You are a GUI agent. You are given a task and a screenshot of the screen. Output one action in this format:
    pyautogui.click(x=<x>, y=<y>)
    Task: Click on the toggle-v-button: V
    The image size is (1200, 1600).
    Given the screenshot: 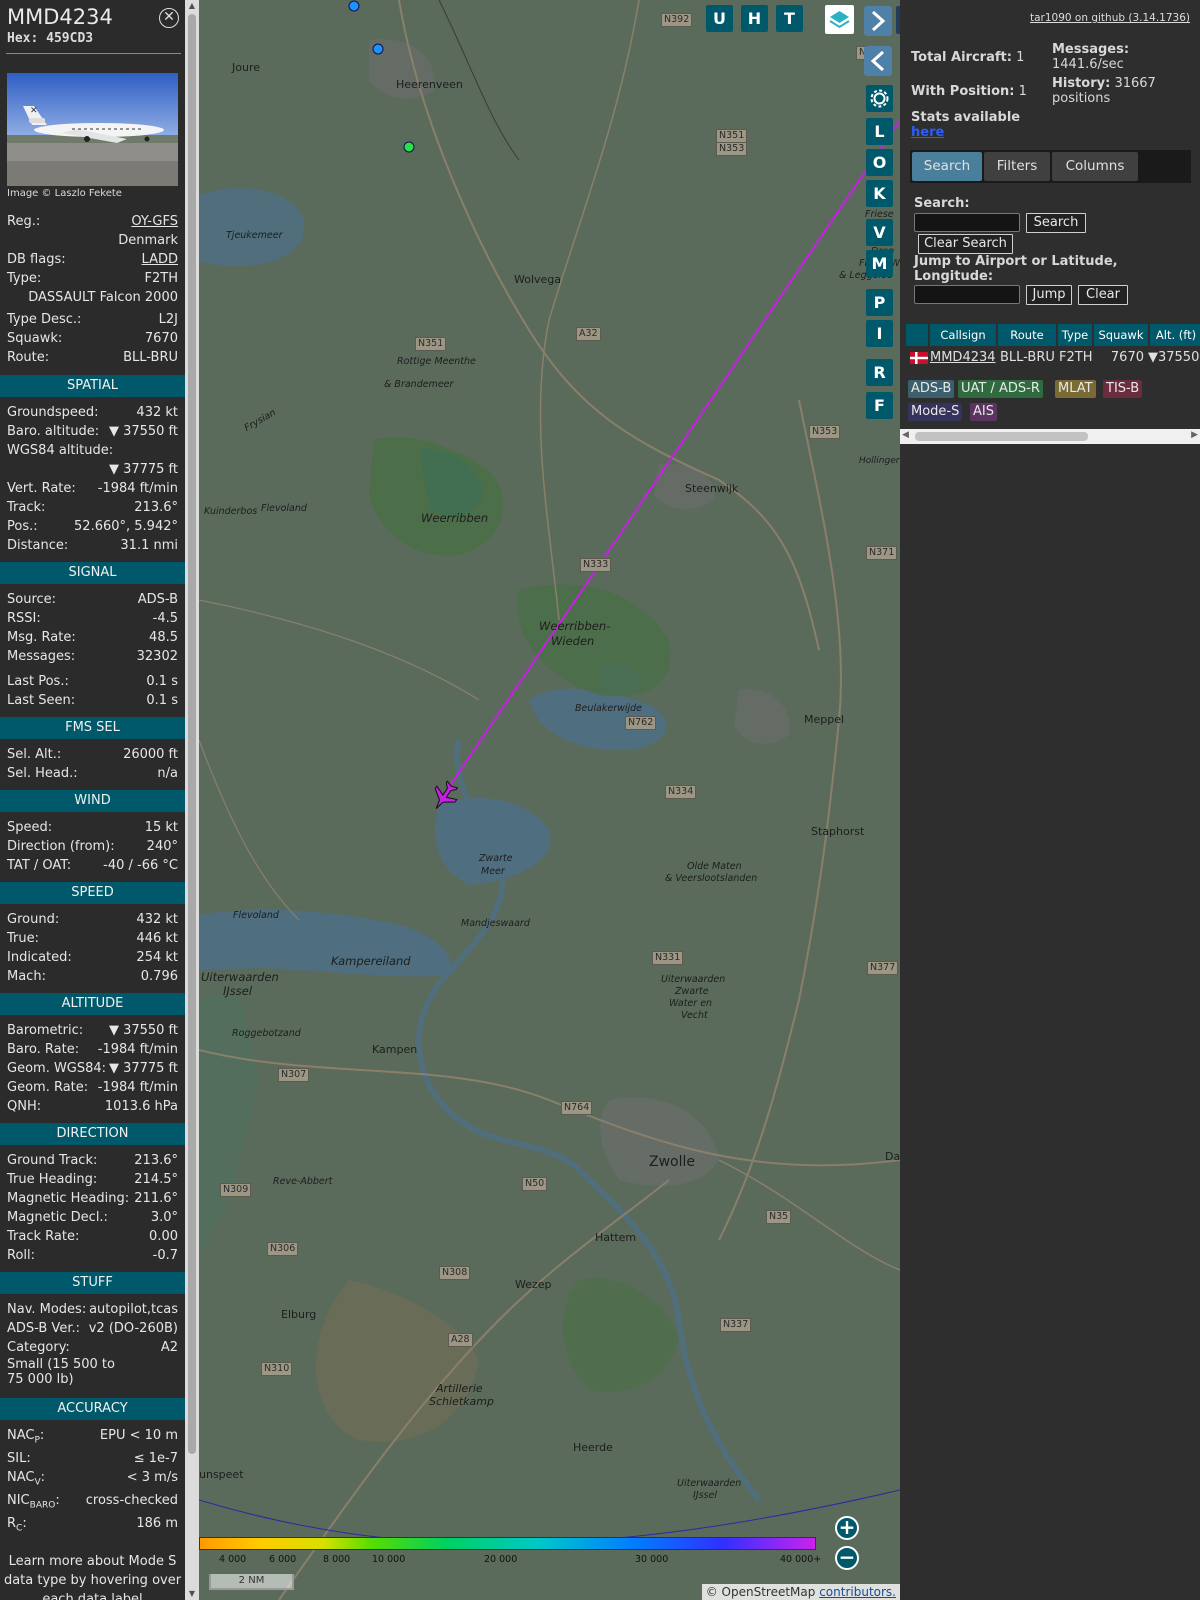 What is the action you would take?
    pyautogui.click(x=879, y=232)
    